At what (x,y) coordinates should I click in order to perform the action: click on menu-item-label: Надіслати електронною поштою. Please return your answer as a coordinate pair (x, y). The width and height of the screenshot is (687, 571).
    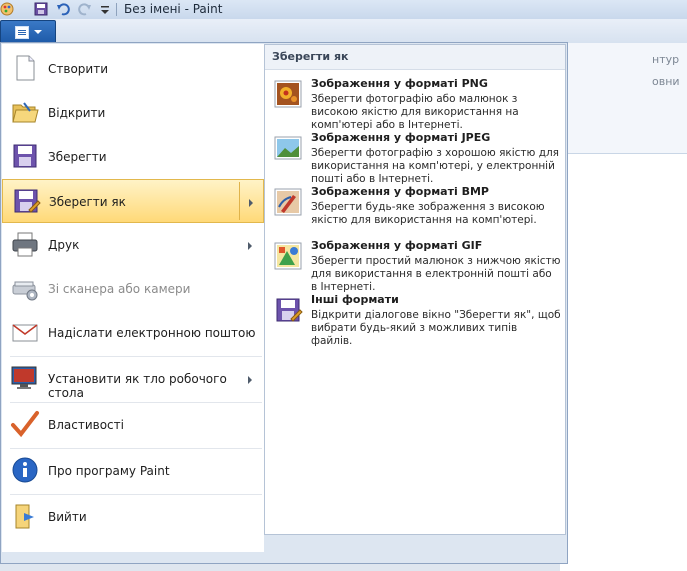
    Looking at the image, I should click on (152, 333).